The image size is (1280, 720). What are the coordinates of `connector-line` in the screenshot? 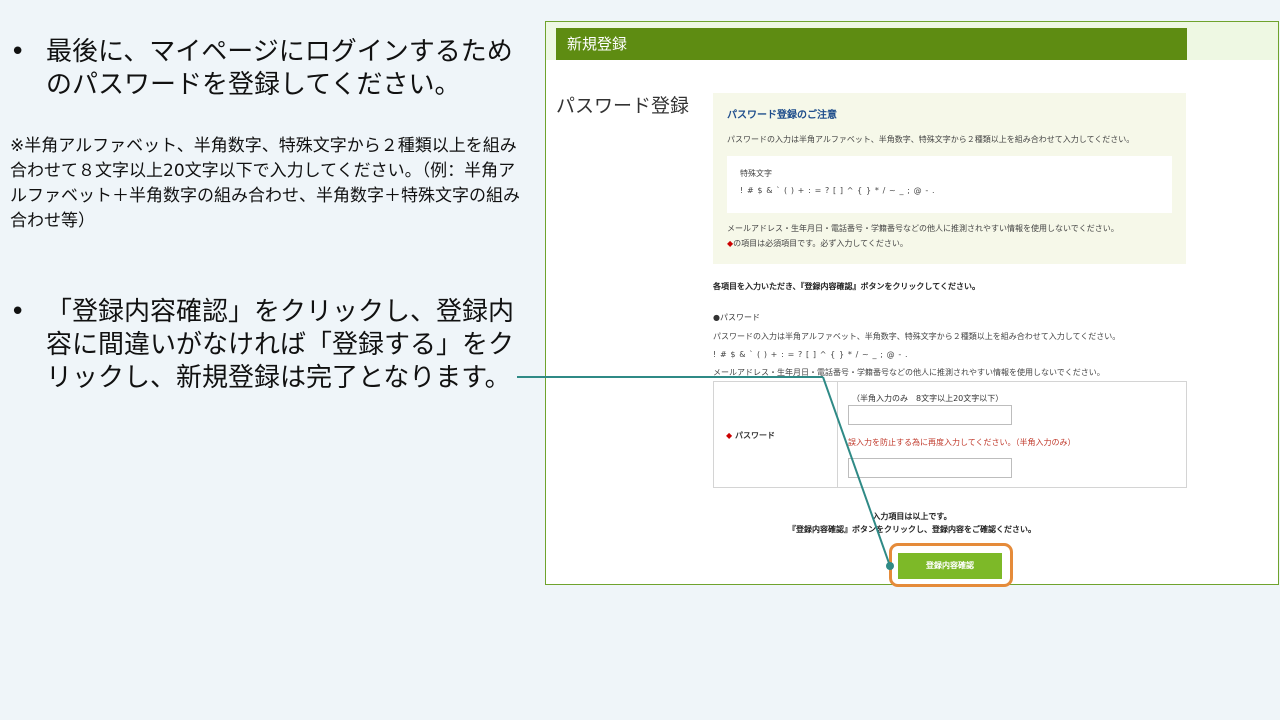 It's located at (705, 473).